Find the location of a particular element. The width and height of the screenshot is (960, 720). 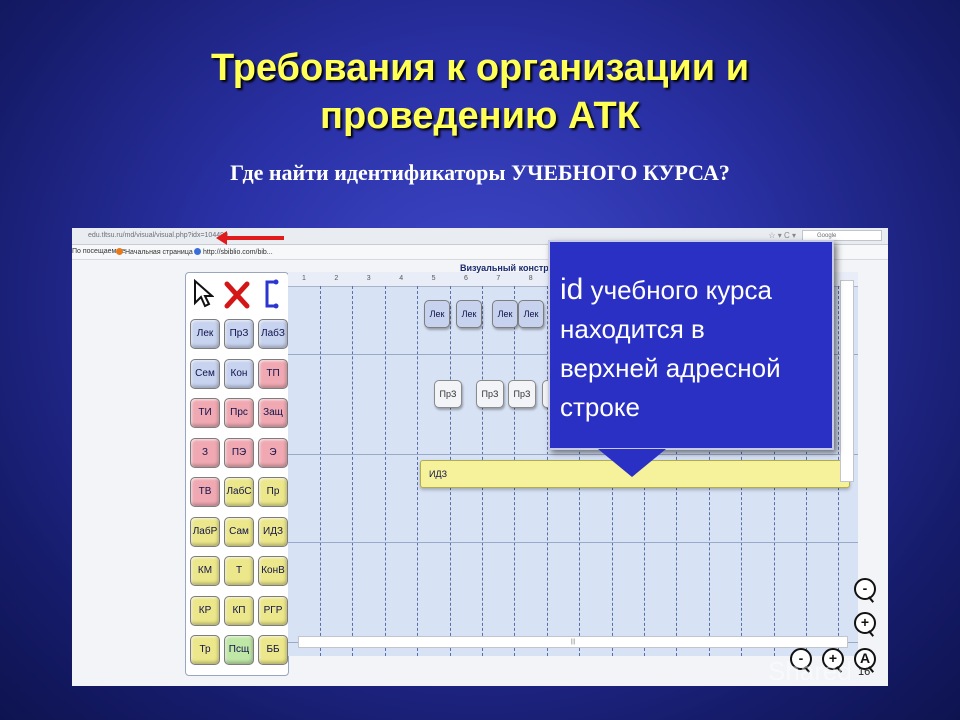

column-number: 1 is located at coordinates (304, 278).